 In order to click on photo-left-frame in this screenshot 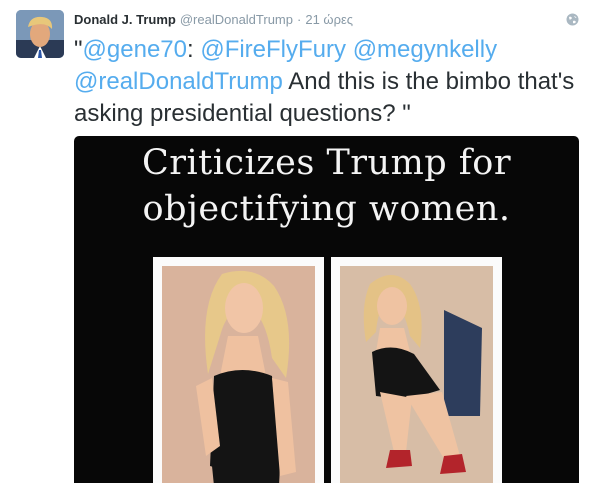, I will do `click(238, 370)`.